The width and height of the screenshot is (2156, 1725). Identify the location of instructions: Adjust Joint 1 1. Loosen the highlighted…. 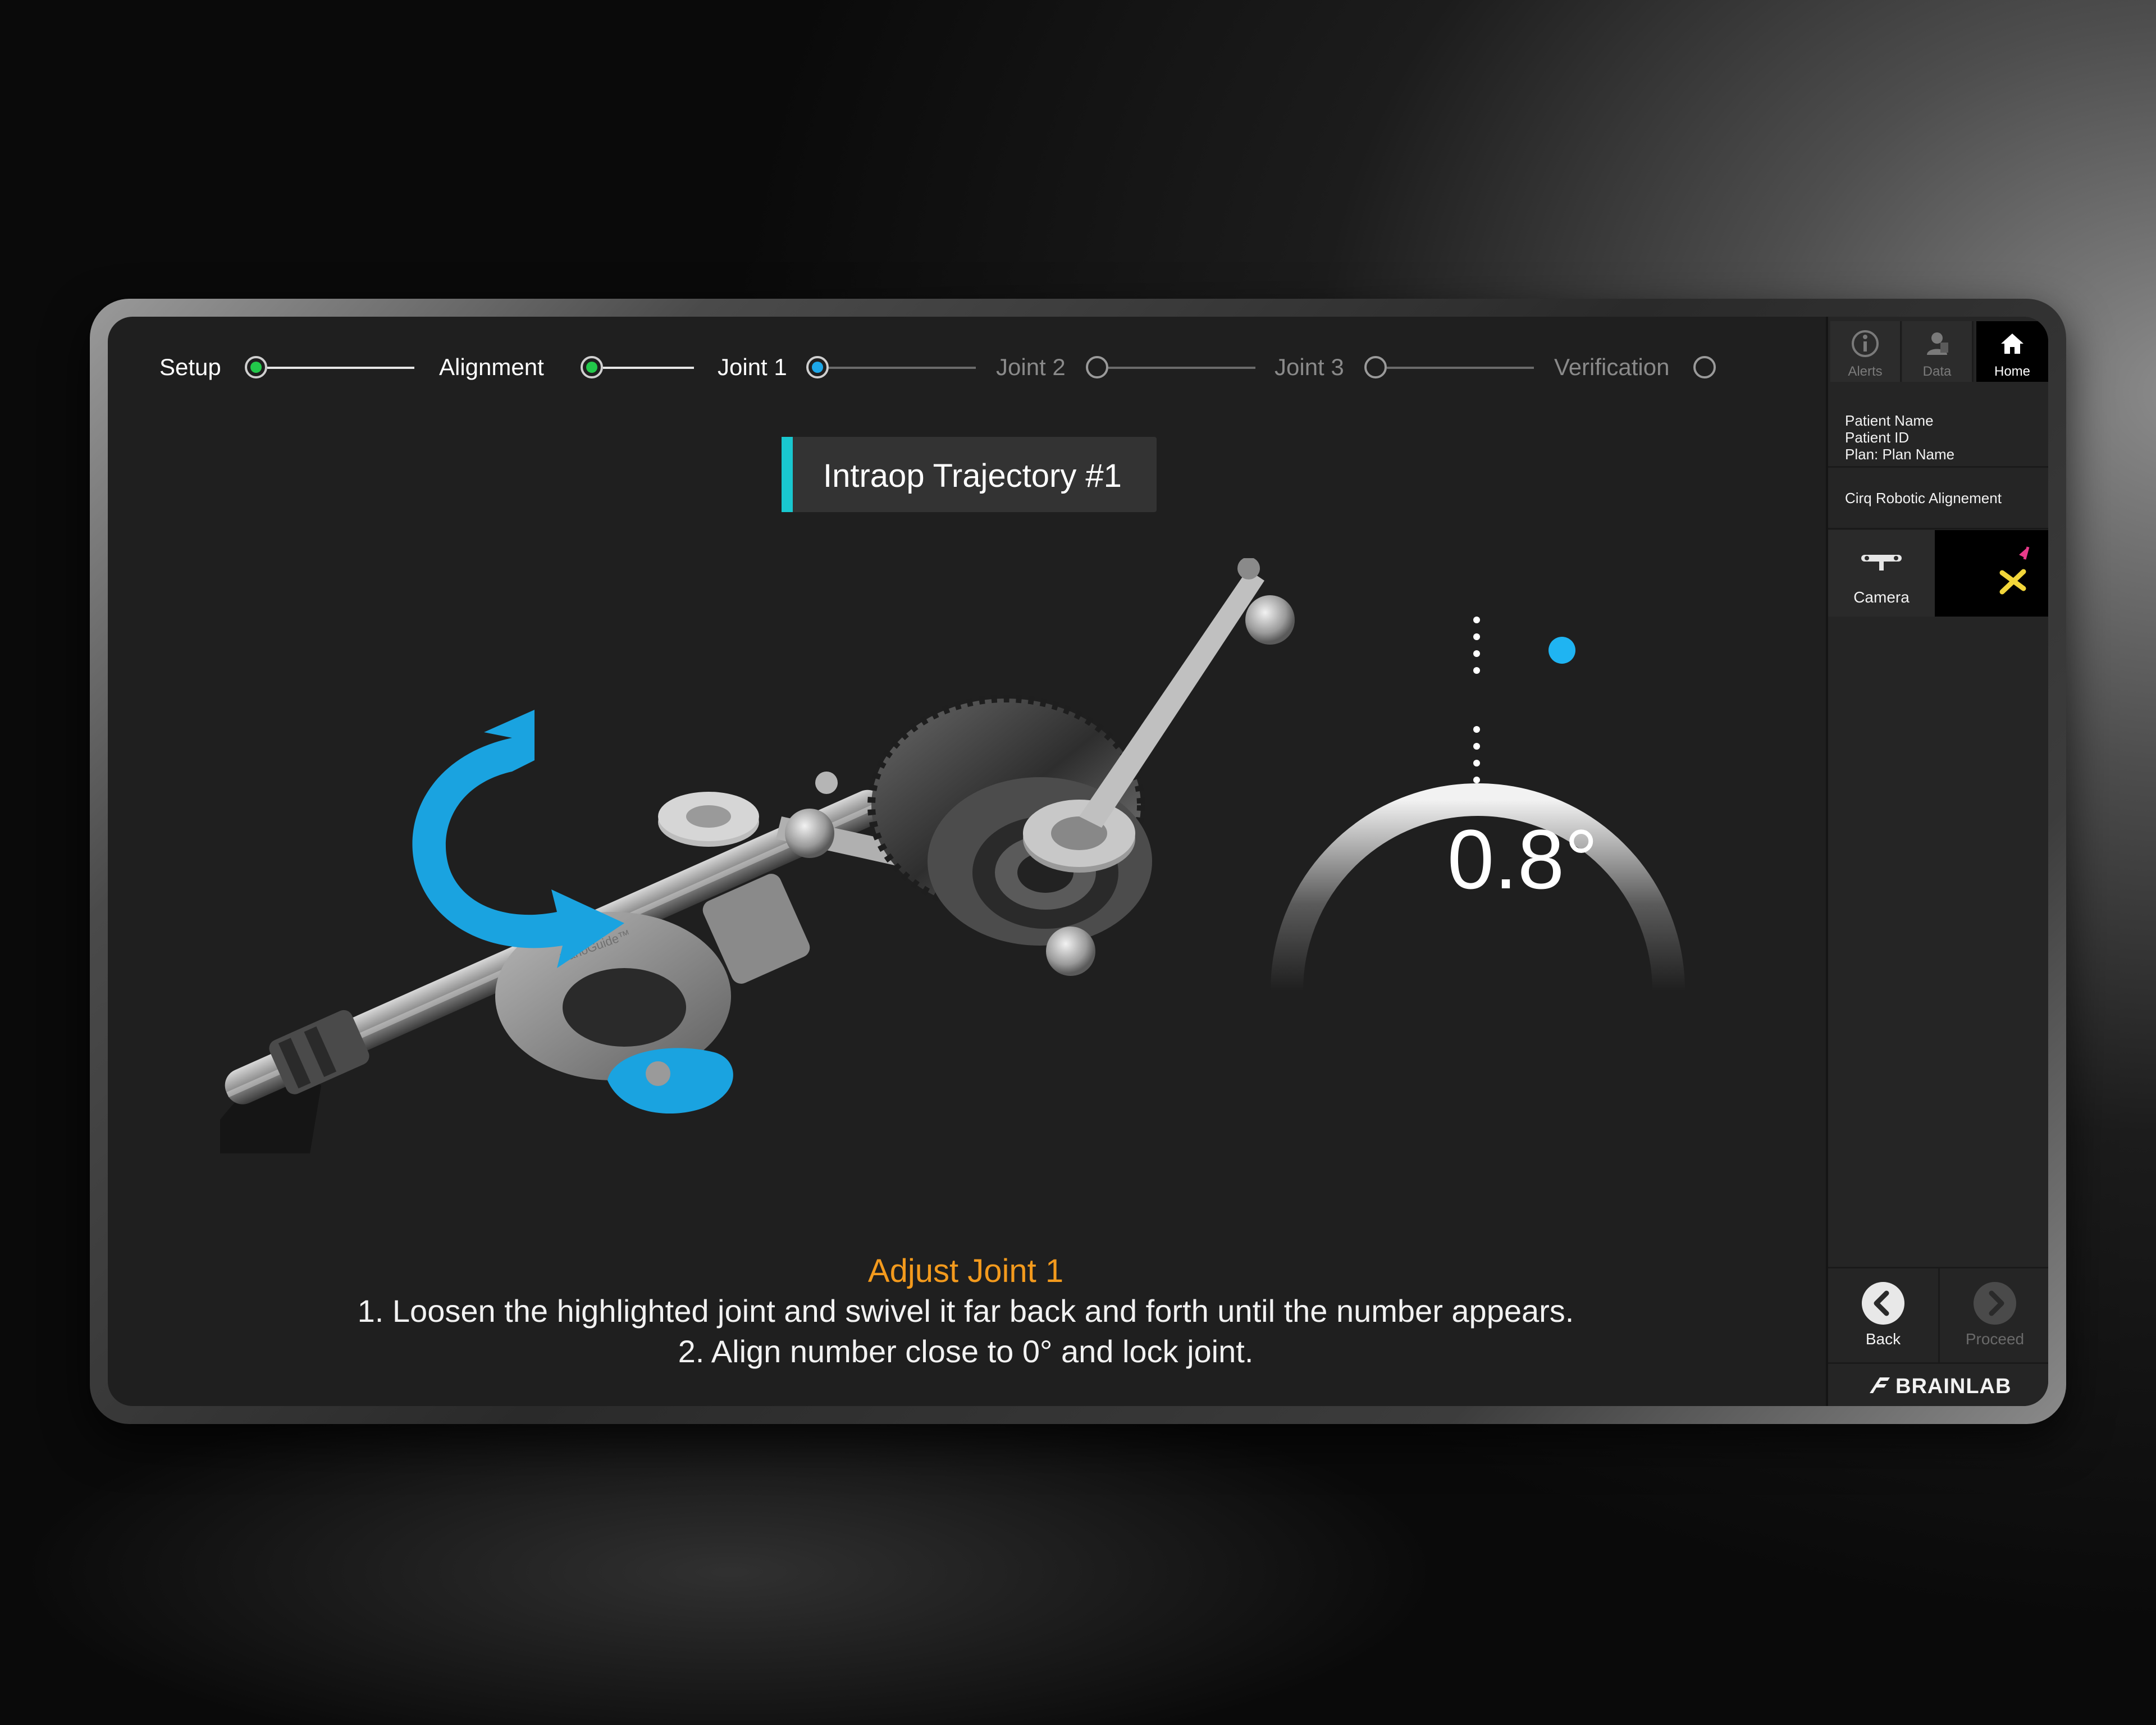
(966, 1312).